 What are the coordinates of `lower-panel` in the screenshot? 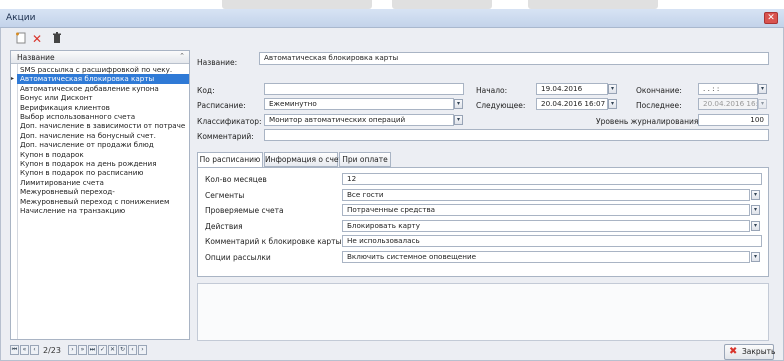 It's located at (483, 312).